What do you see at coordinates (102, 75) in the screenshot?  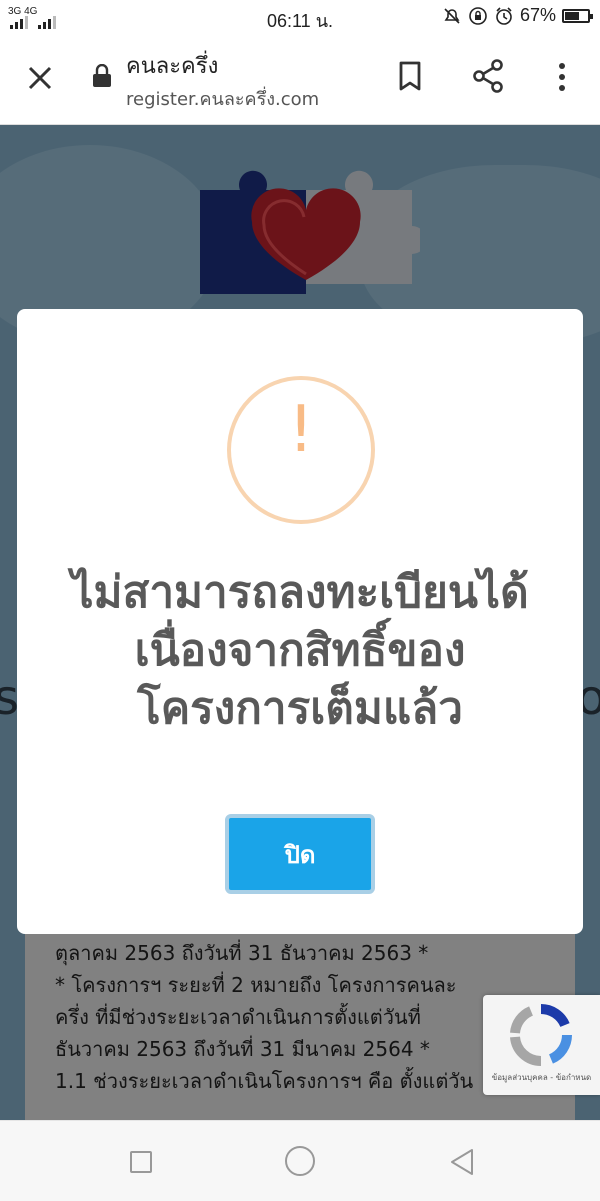 I see `lock-icon` at bounding box center [102, 75].